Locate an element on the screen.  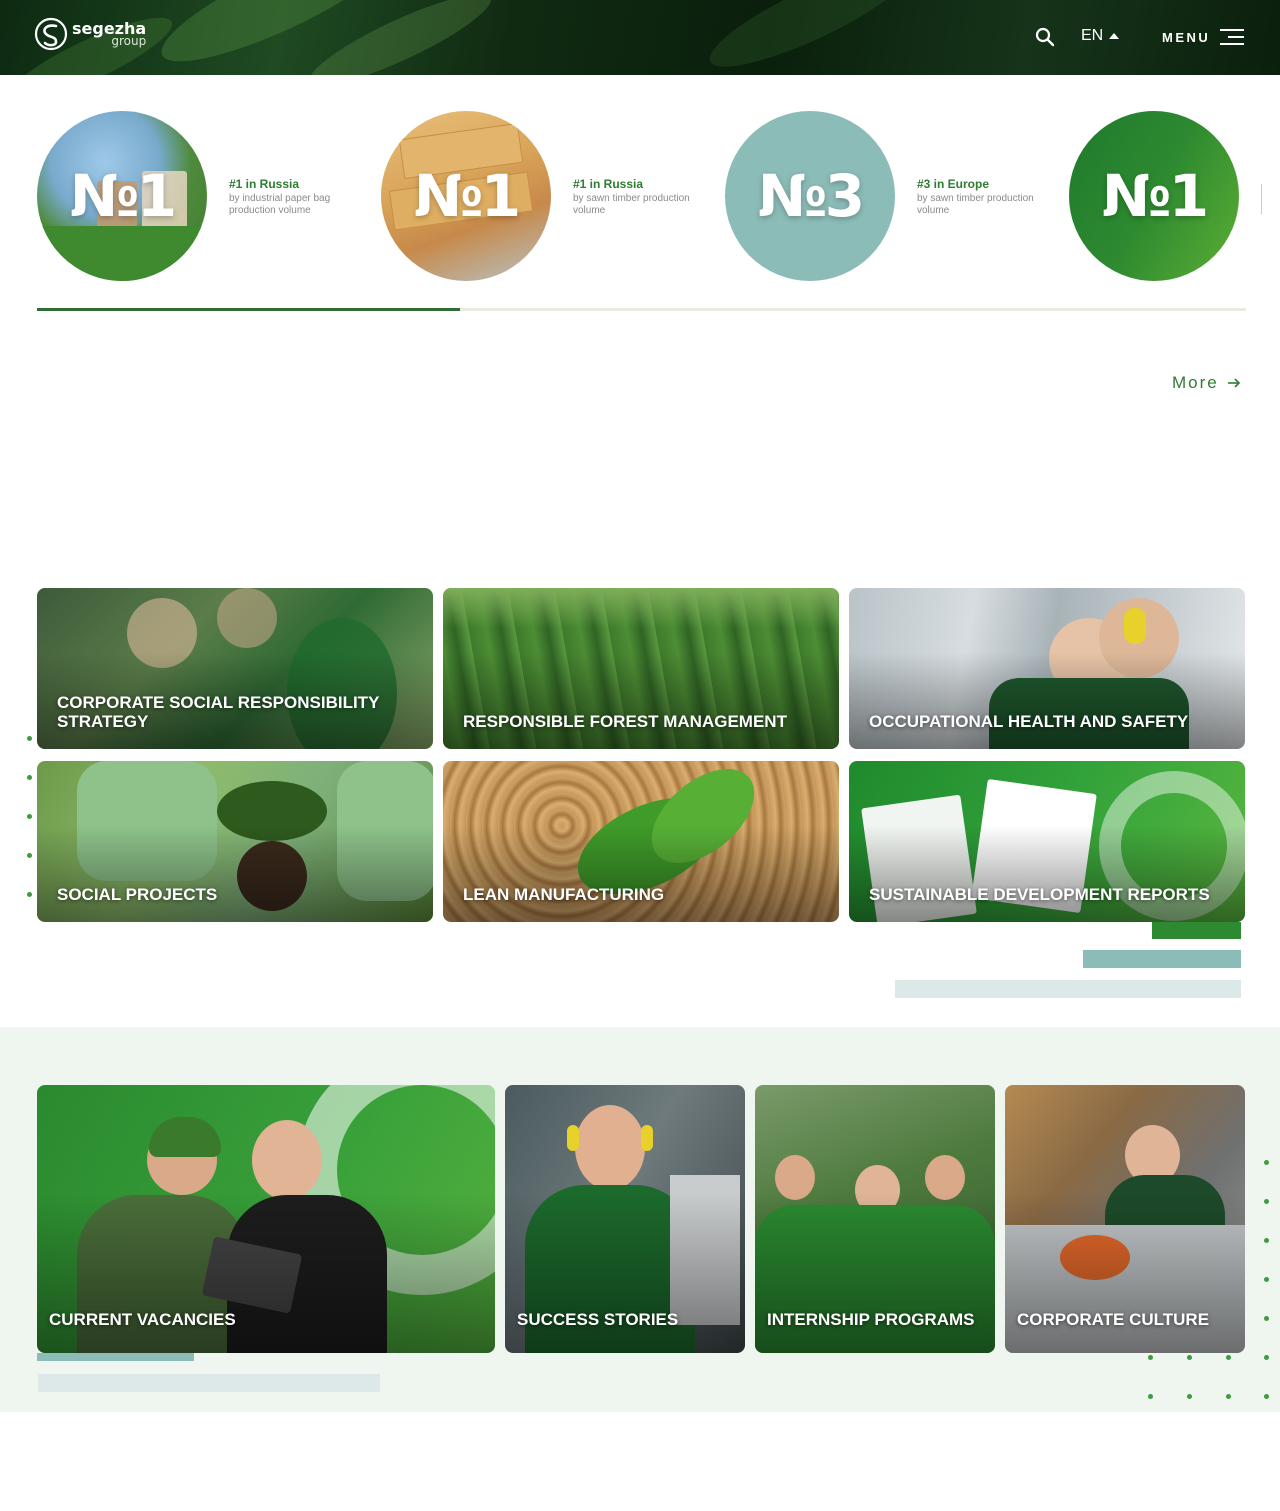
menu-button: MENU is located at coordinates (1203, 37).